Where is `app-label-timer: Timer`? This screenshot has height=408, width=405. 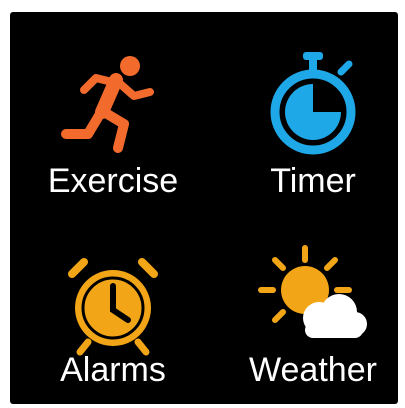 app-label-timer: Timer is located at coordinates (313, 181).